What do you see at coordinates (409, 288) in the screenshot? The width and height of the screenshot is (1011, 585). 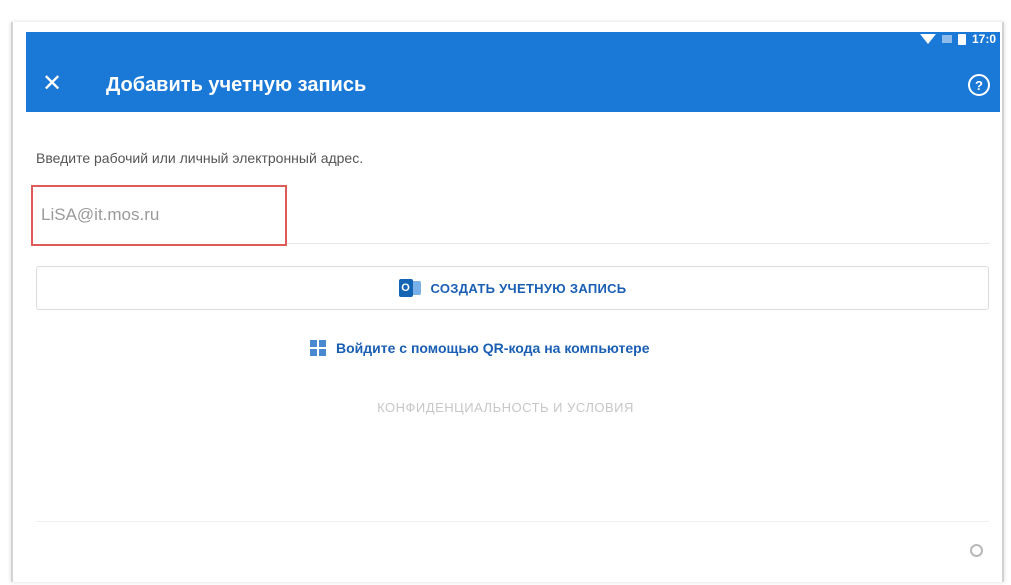 I see `outlook-icon: O` at bounding box center [409, 288].